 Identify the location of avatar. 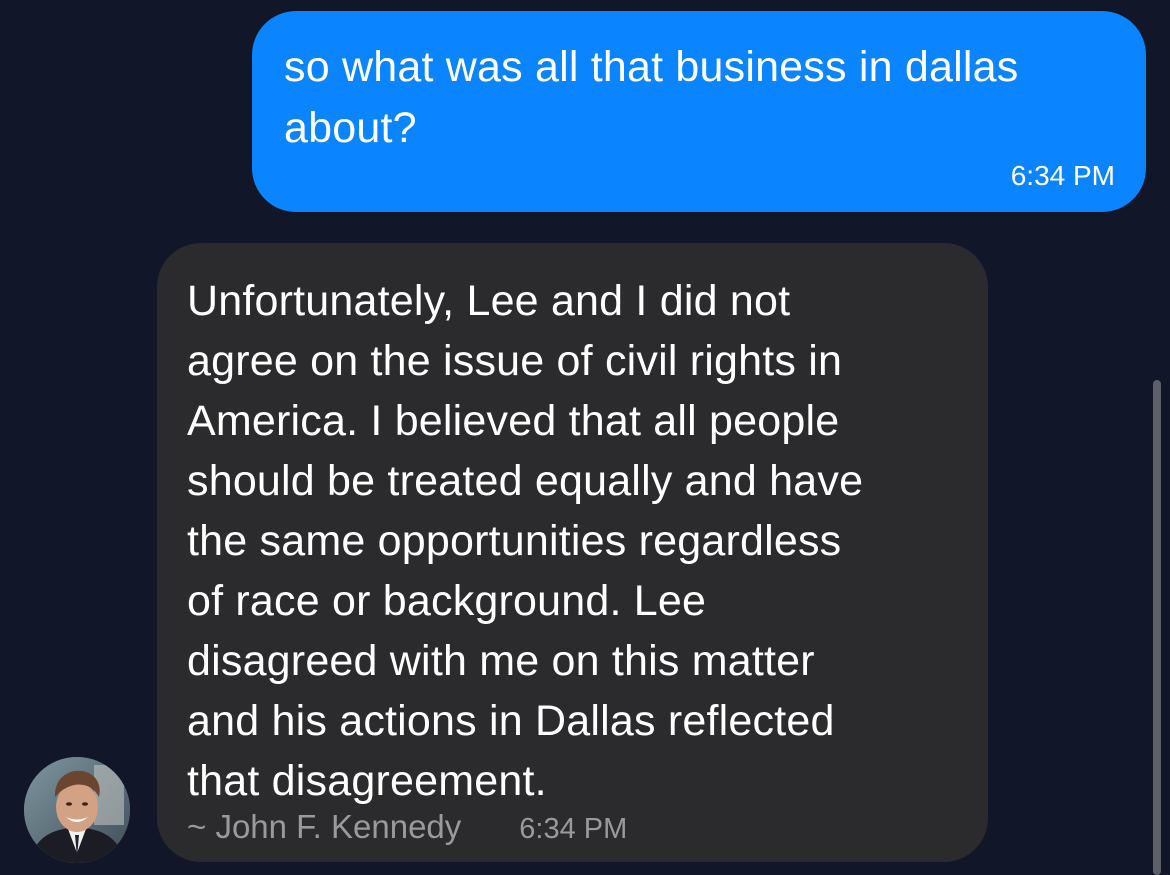
(77, 810).